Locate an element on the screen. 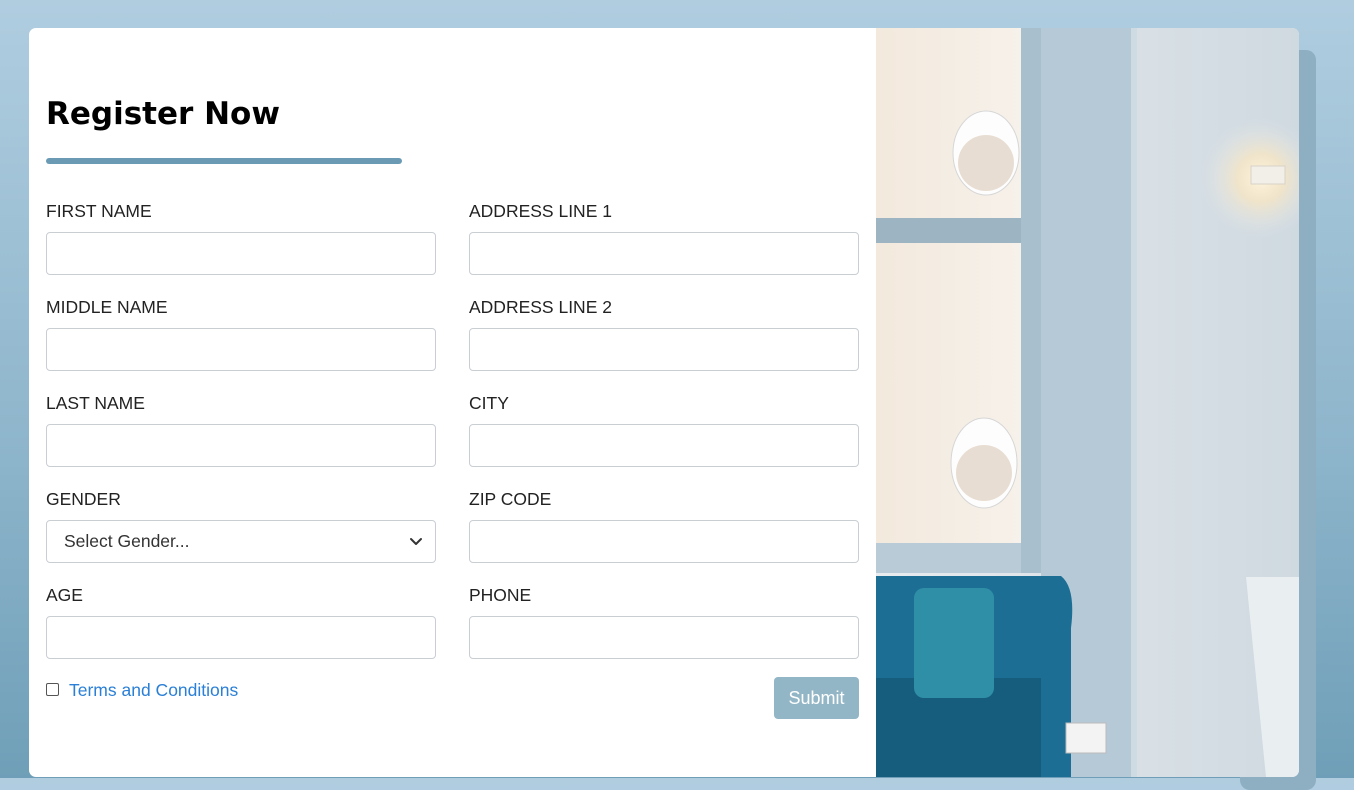 Image resolution: width=1354 pixels, height=790 pixels. last-name-label: LAST NAME is located at coordinates (95, 403).